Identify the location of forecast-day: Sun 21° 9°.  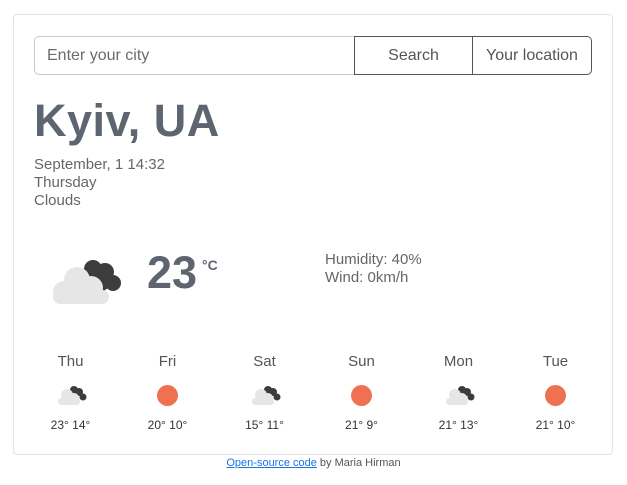
(361, 392).